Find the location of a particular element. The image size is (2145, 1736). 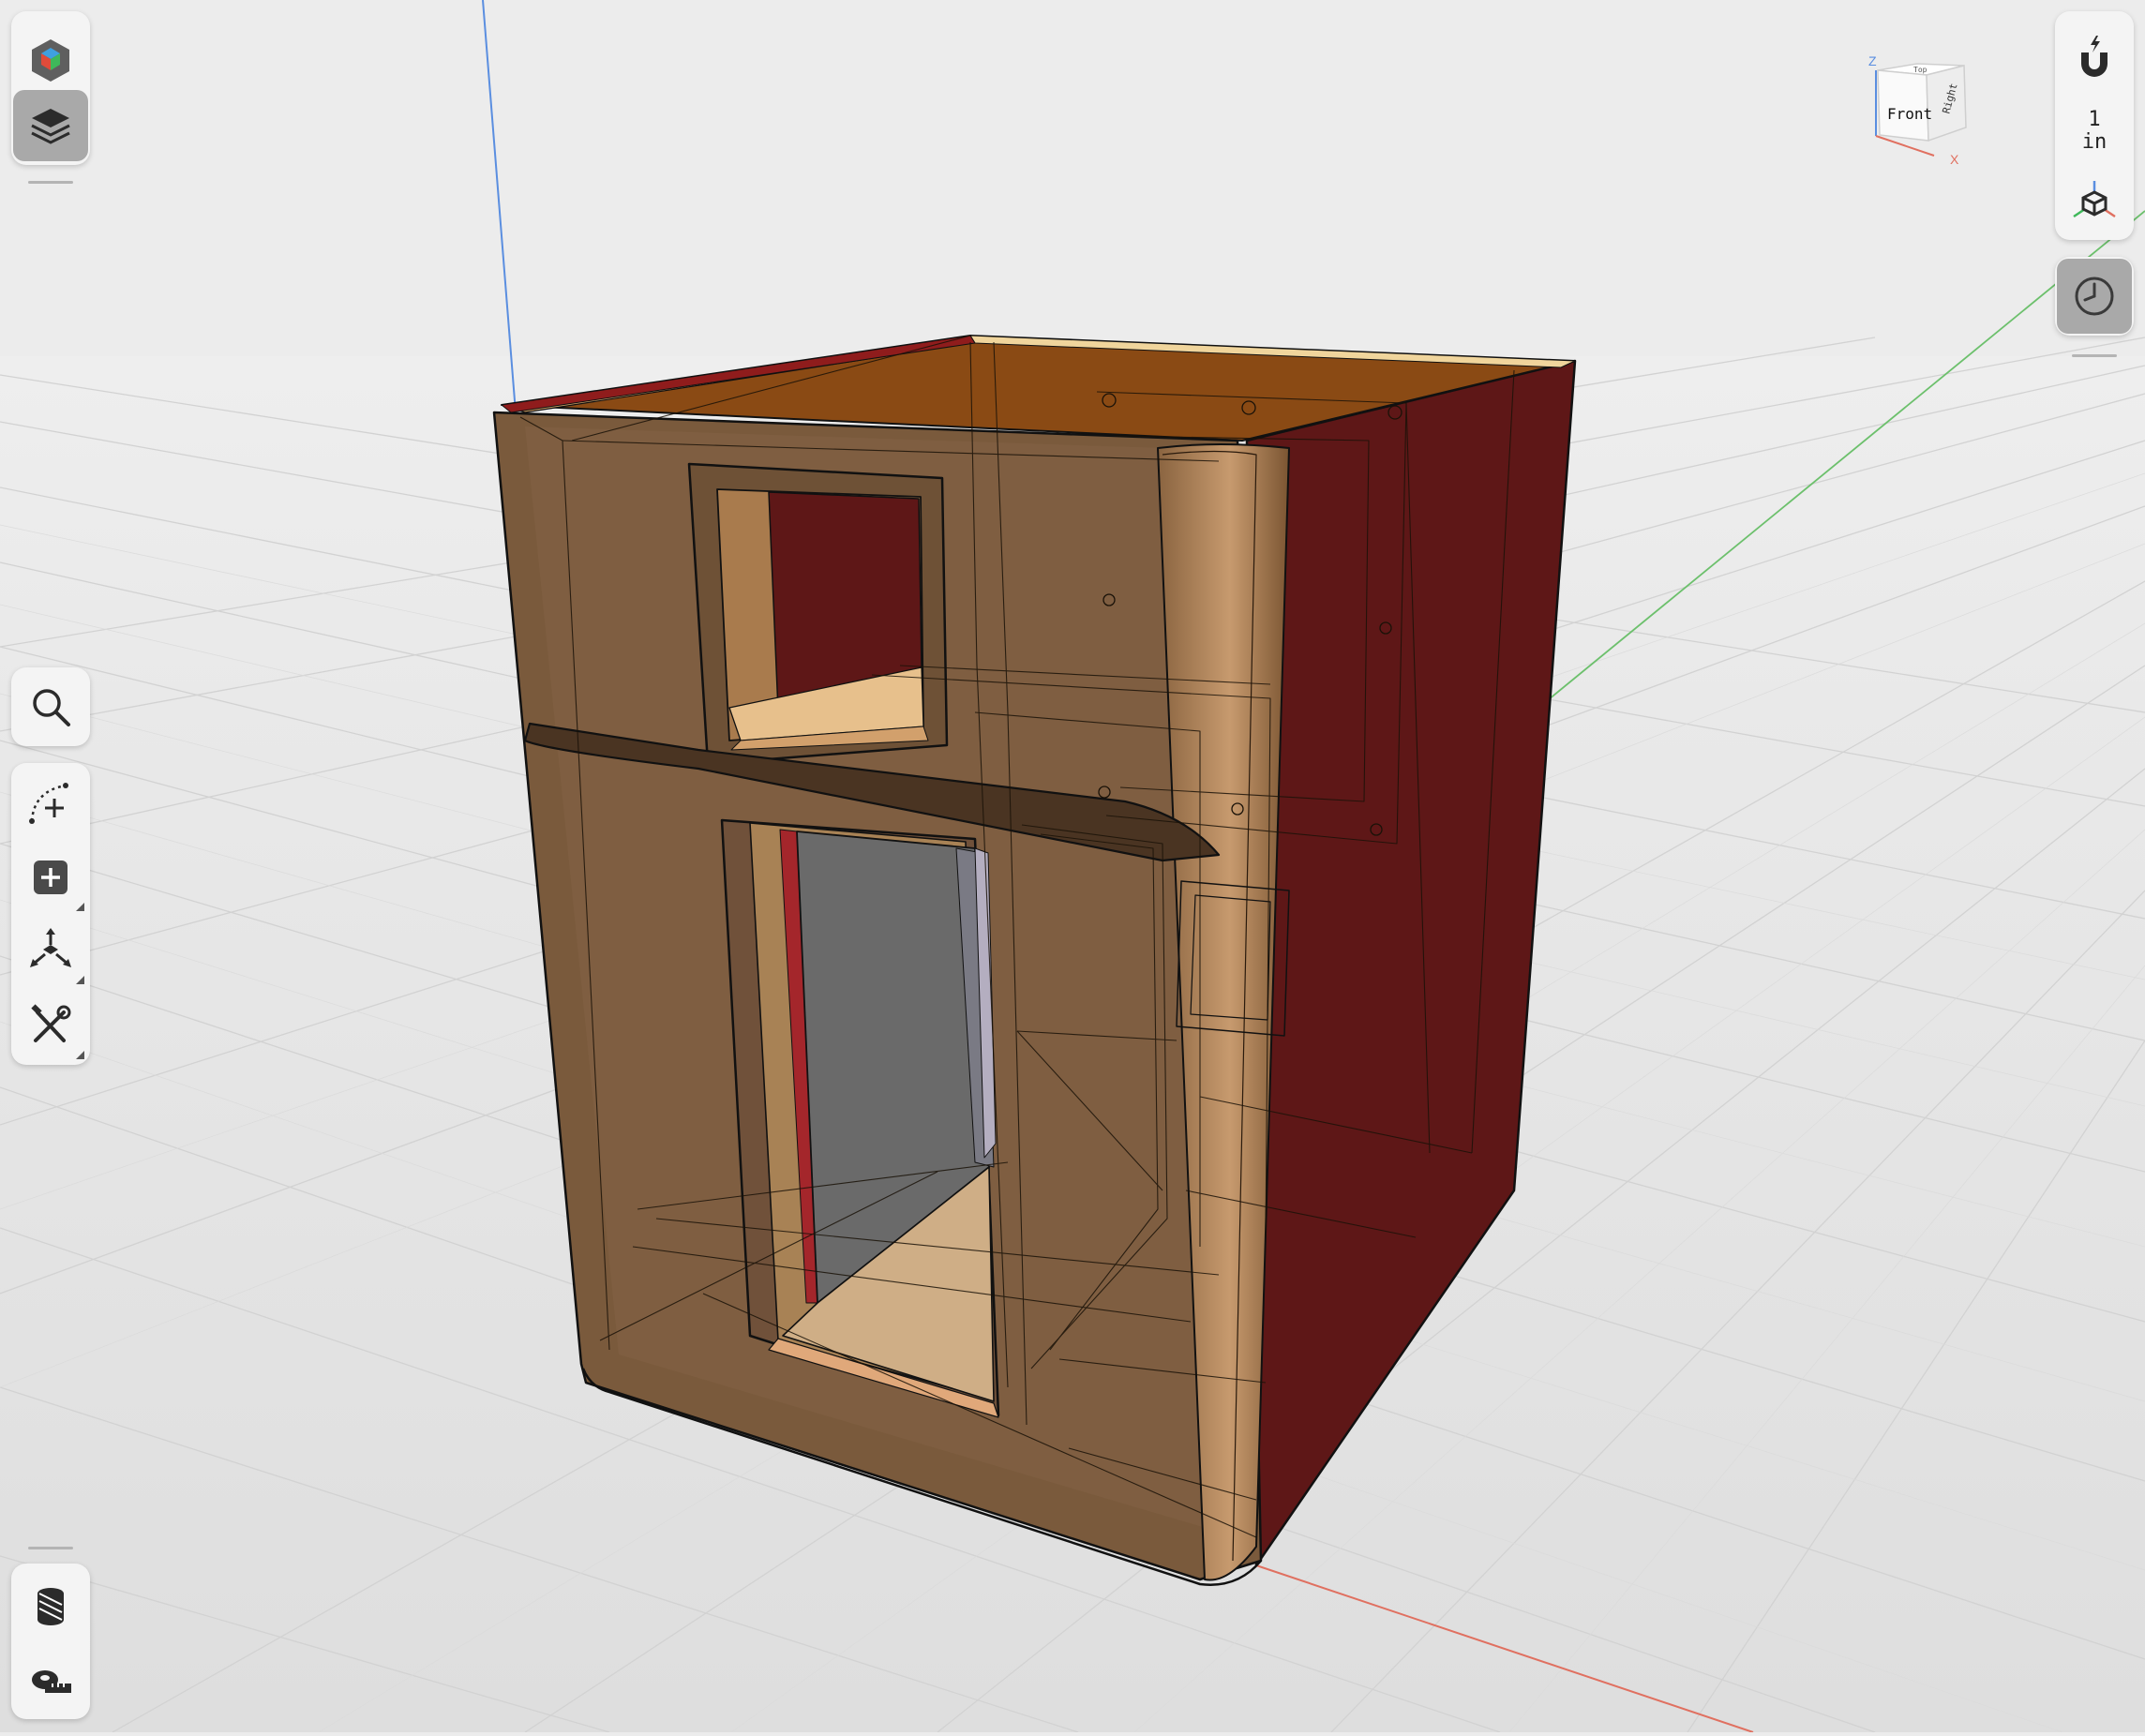

search-icon is located at coordinates (51, 707).